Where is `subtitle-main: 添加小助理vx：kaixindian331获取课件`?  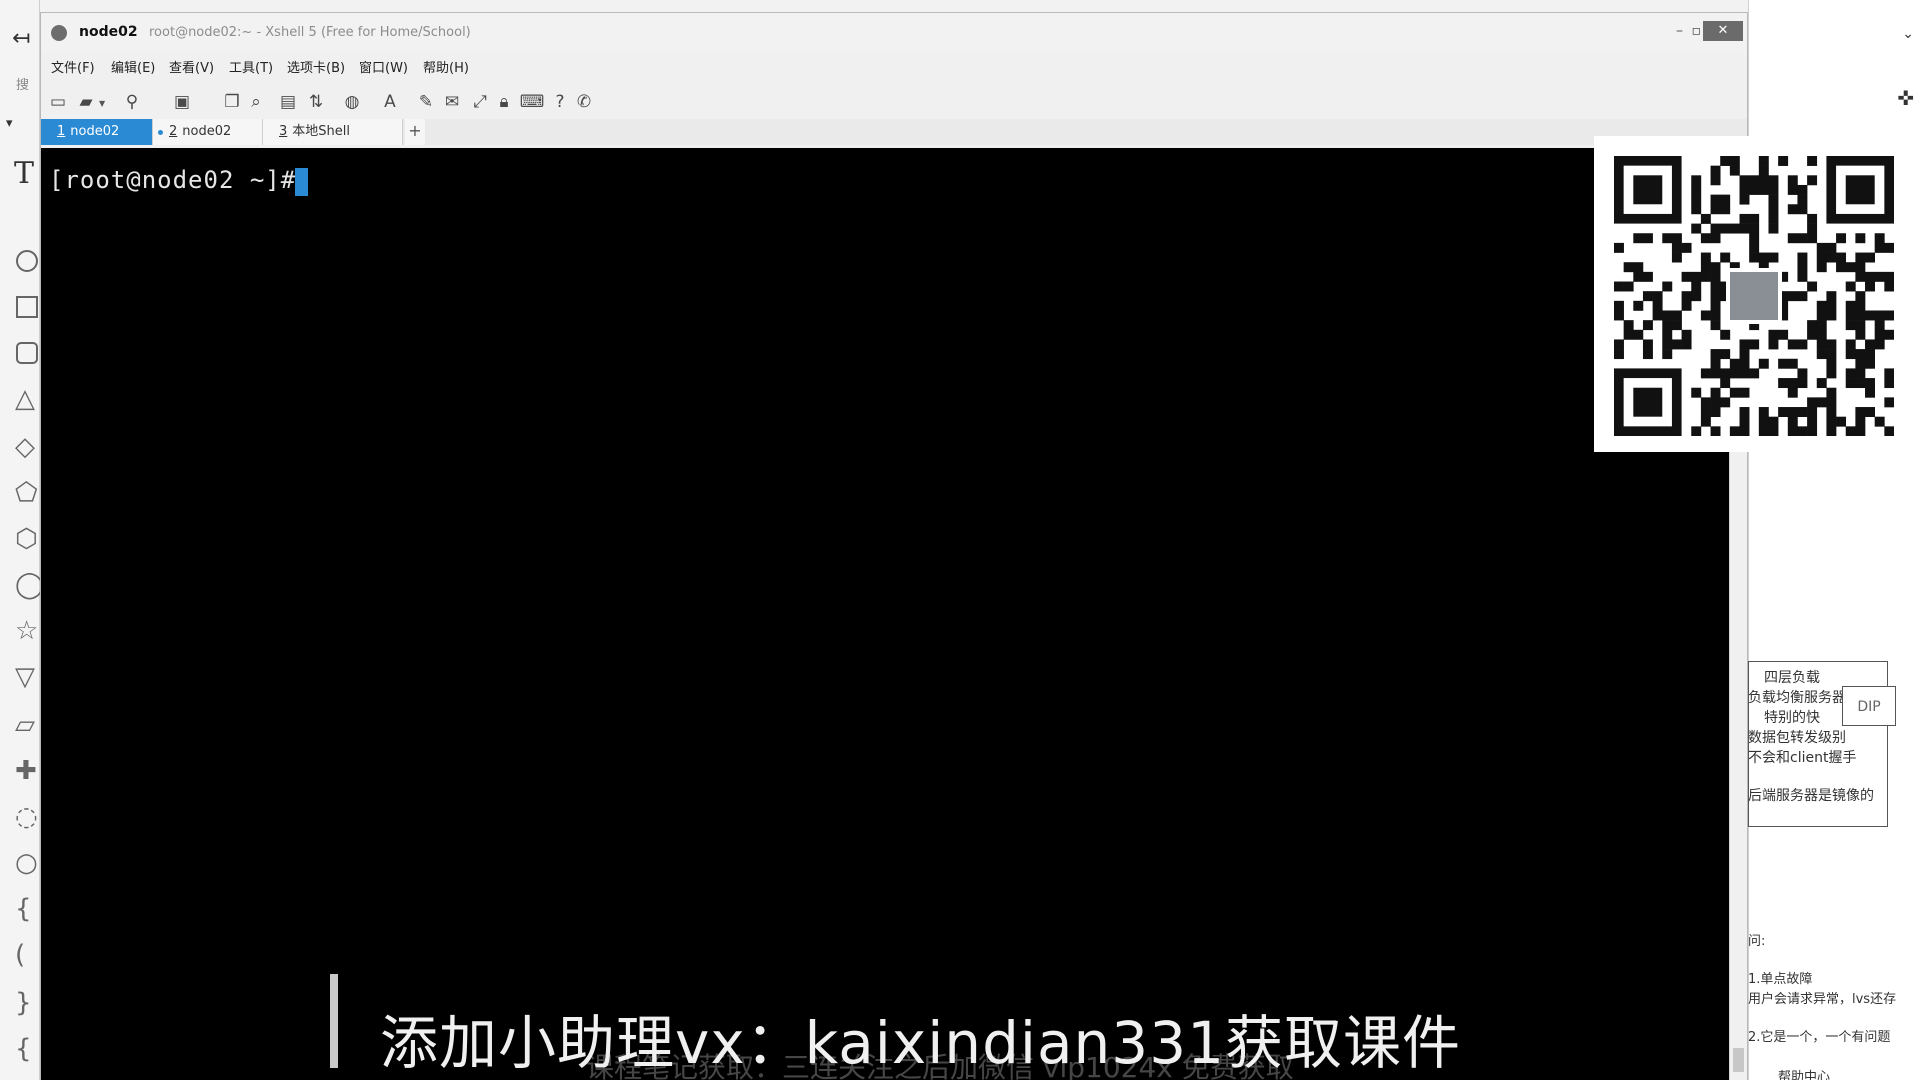
subtitle-main: 添加小助理vx：kaixindian331获取课件 is located at coordinates (921, 1043).